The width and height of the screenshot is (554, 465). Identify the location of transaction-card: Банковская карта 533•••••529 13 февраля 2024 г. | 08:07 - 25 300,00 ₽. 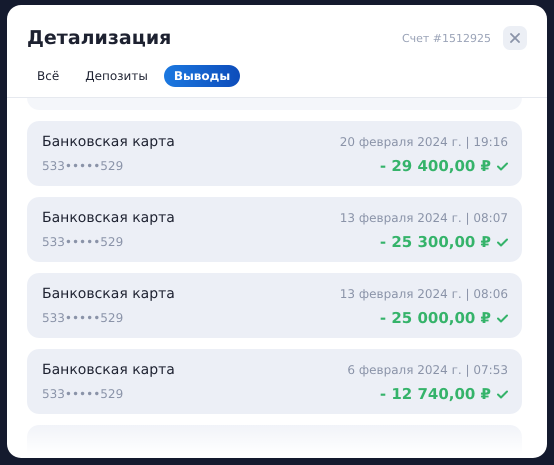
(274, 229).